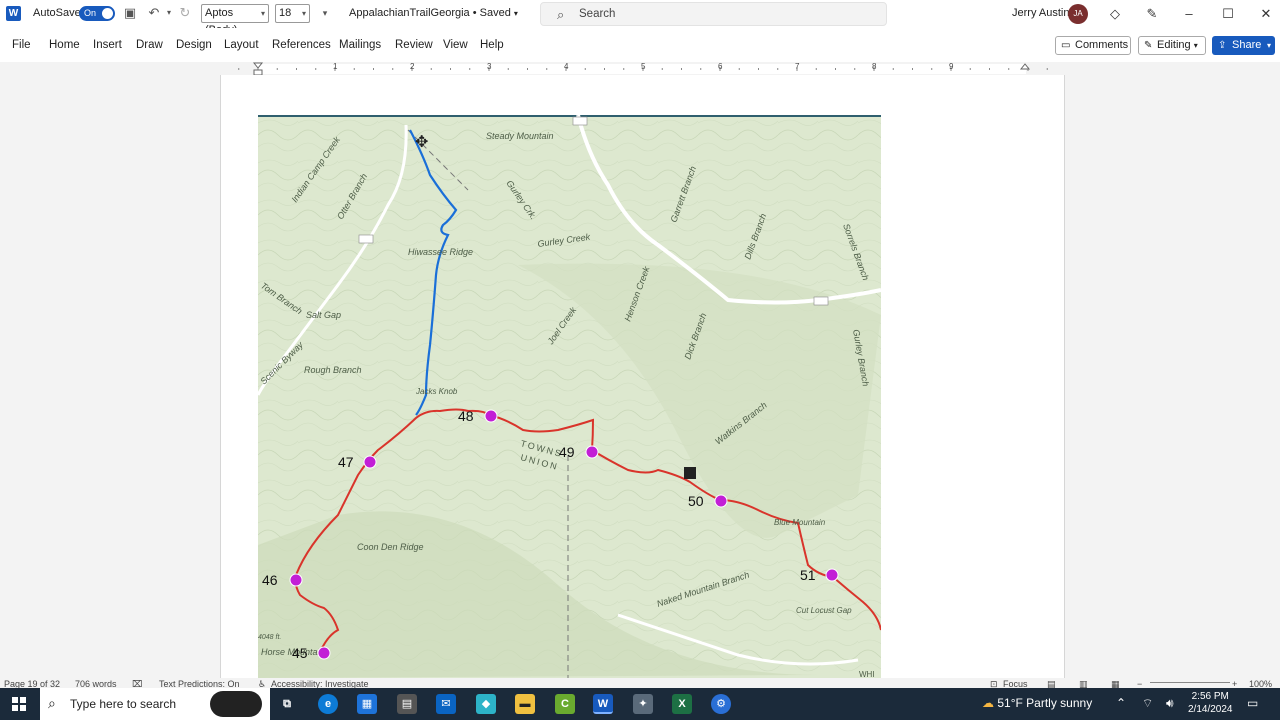  What do you see at coordinates (824, 610) in the screenshot?
I see `map-label: Cut Locust Gap` at bounding box center [824, 610].